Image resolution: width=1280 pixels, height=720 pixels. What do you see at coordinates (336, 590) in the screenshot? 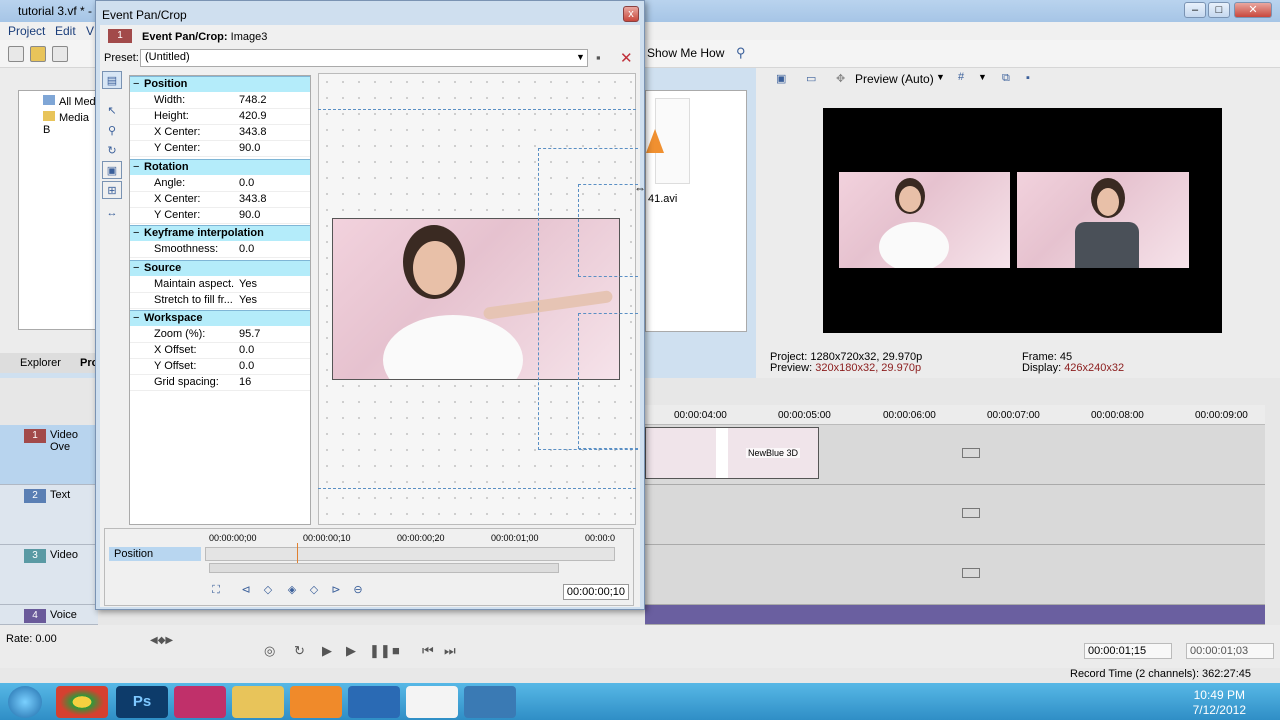
I see `last-keyframe-icon: ⊳` at bounding box center [336, 590].